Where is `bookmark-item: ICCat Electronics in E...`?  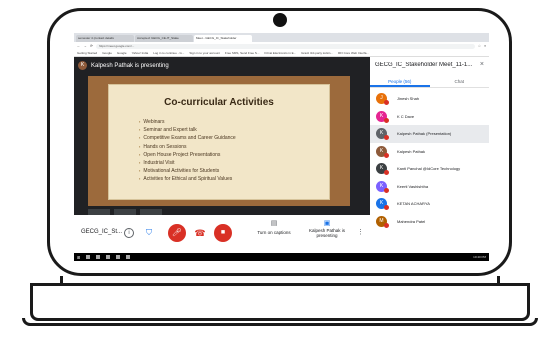 bookmark-item: ICCat Electronics in E... is located at coordinates (280, 53).